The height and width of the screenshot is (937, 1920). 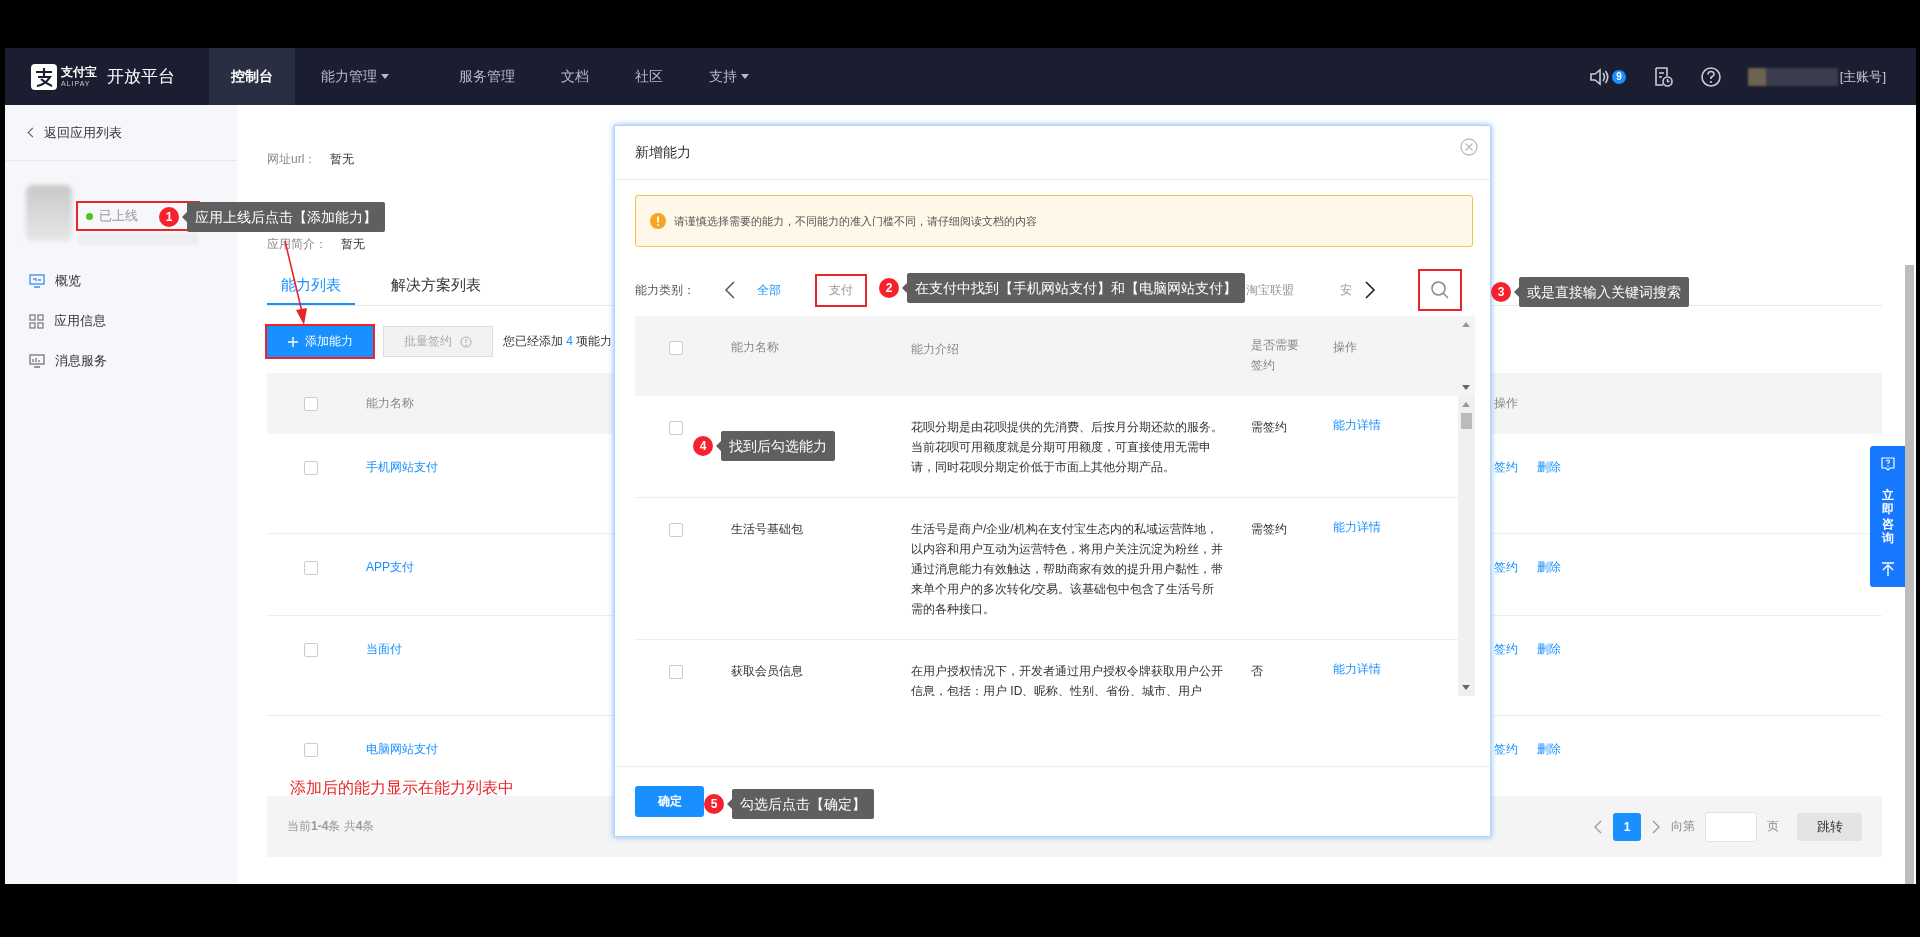 I want to click on app-icon, so click(x=49, y=213).